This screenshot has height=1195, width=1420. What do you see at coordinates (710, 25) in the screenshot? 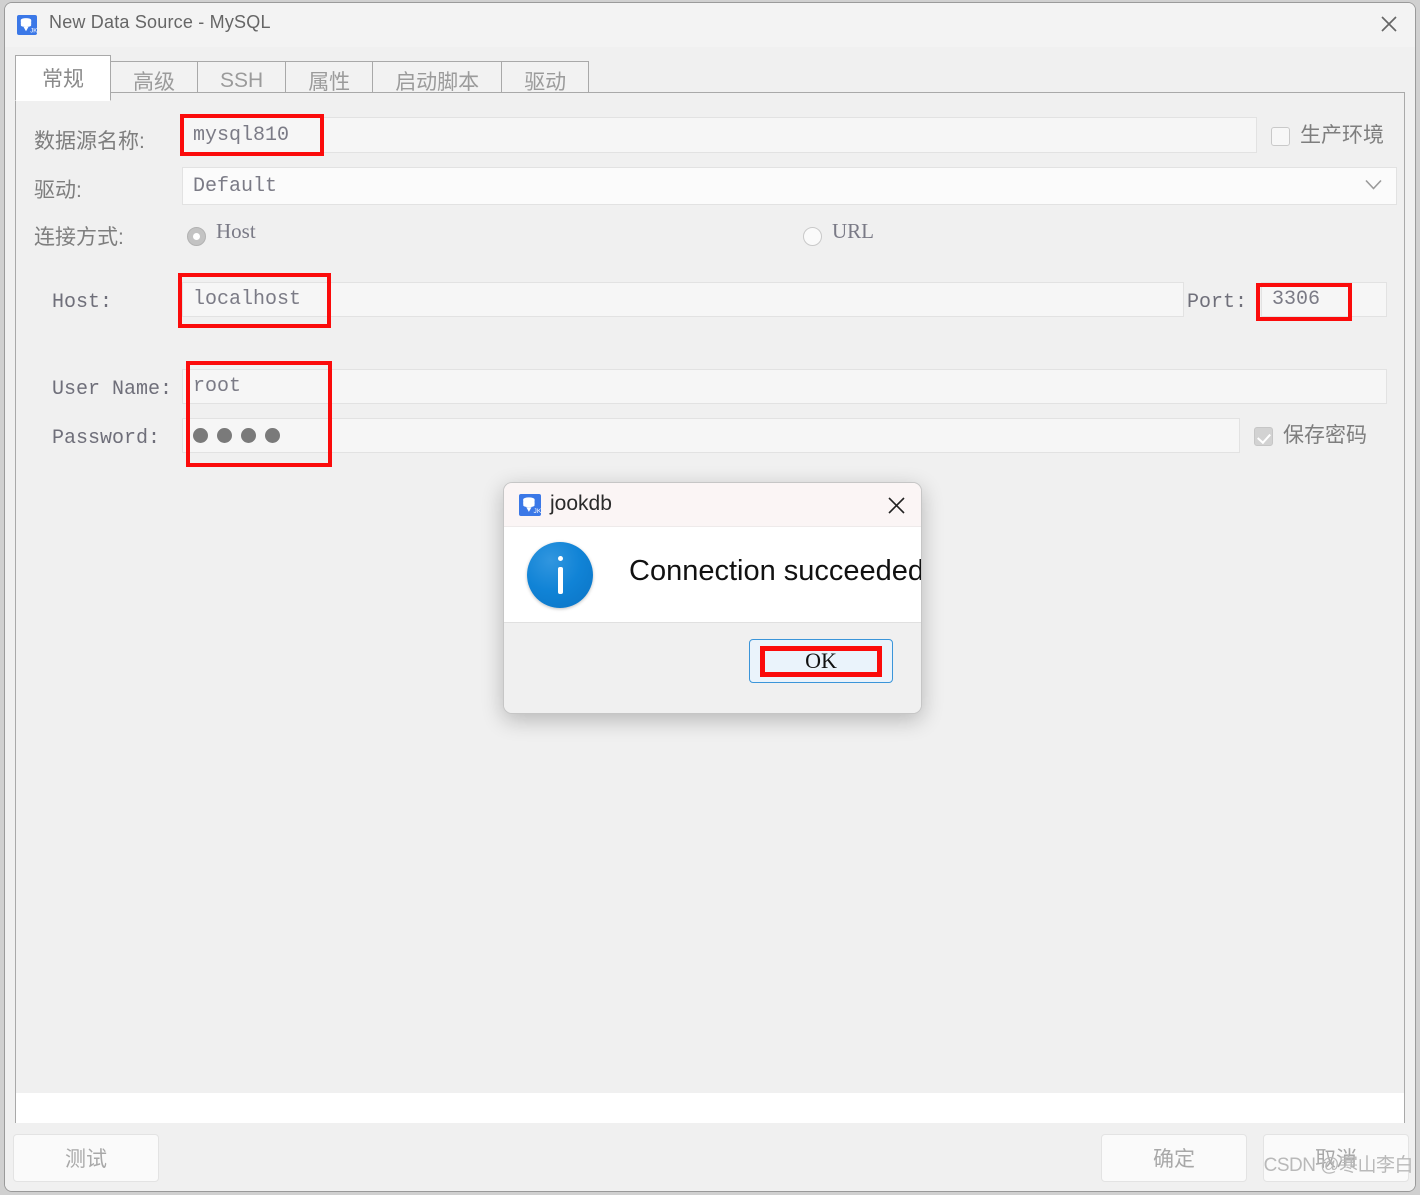
I see `window-titlebar: JK New Data Source - MySQL` at bounding box center [710, 25].